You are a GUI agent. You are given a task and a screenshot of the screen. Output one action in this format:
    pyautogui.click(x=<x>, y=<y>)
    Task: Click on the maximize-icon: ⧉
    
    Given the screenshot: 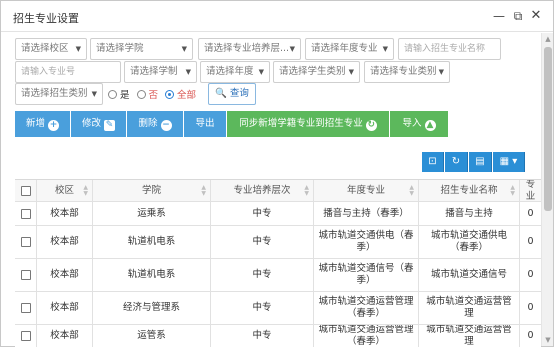 What is the action you would take?
    pyautogui.click(x=518, y=16)
    